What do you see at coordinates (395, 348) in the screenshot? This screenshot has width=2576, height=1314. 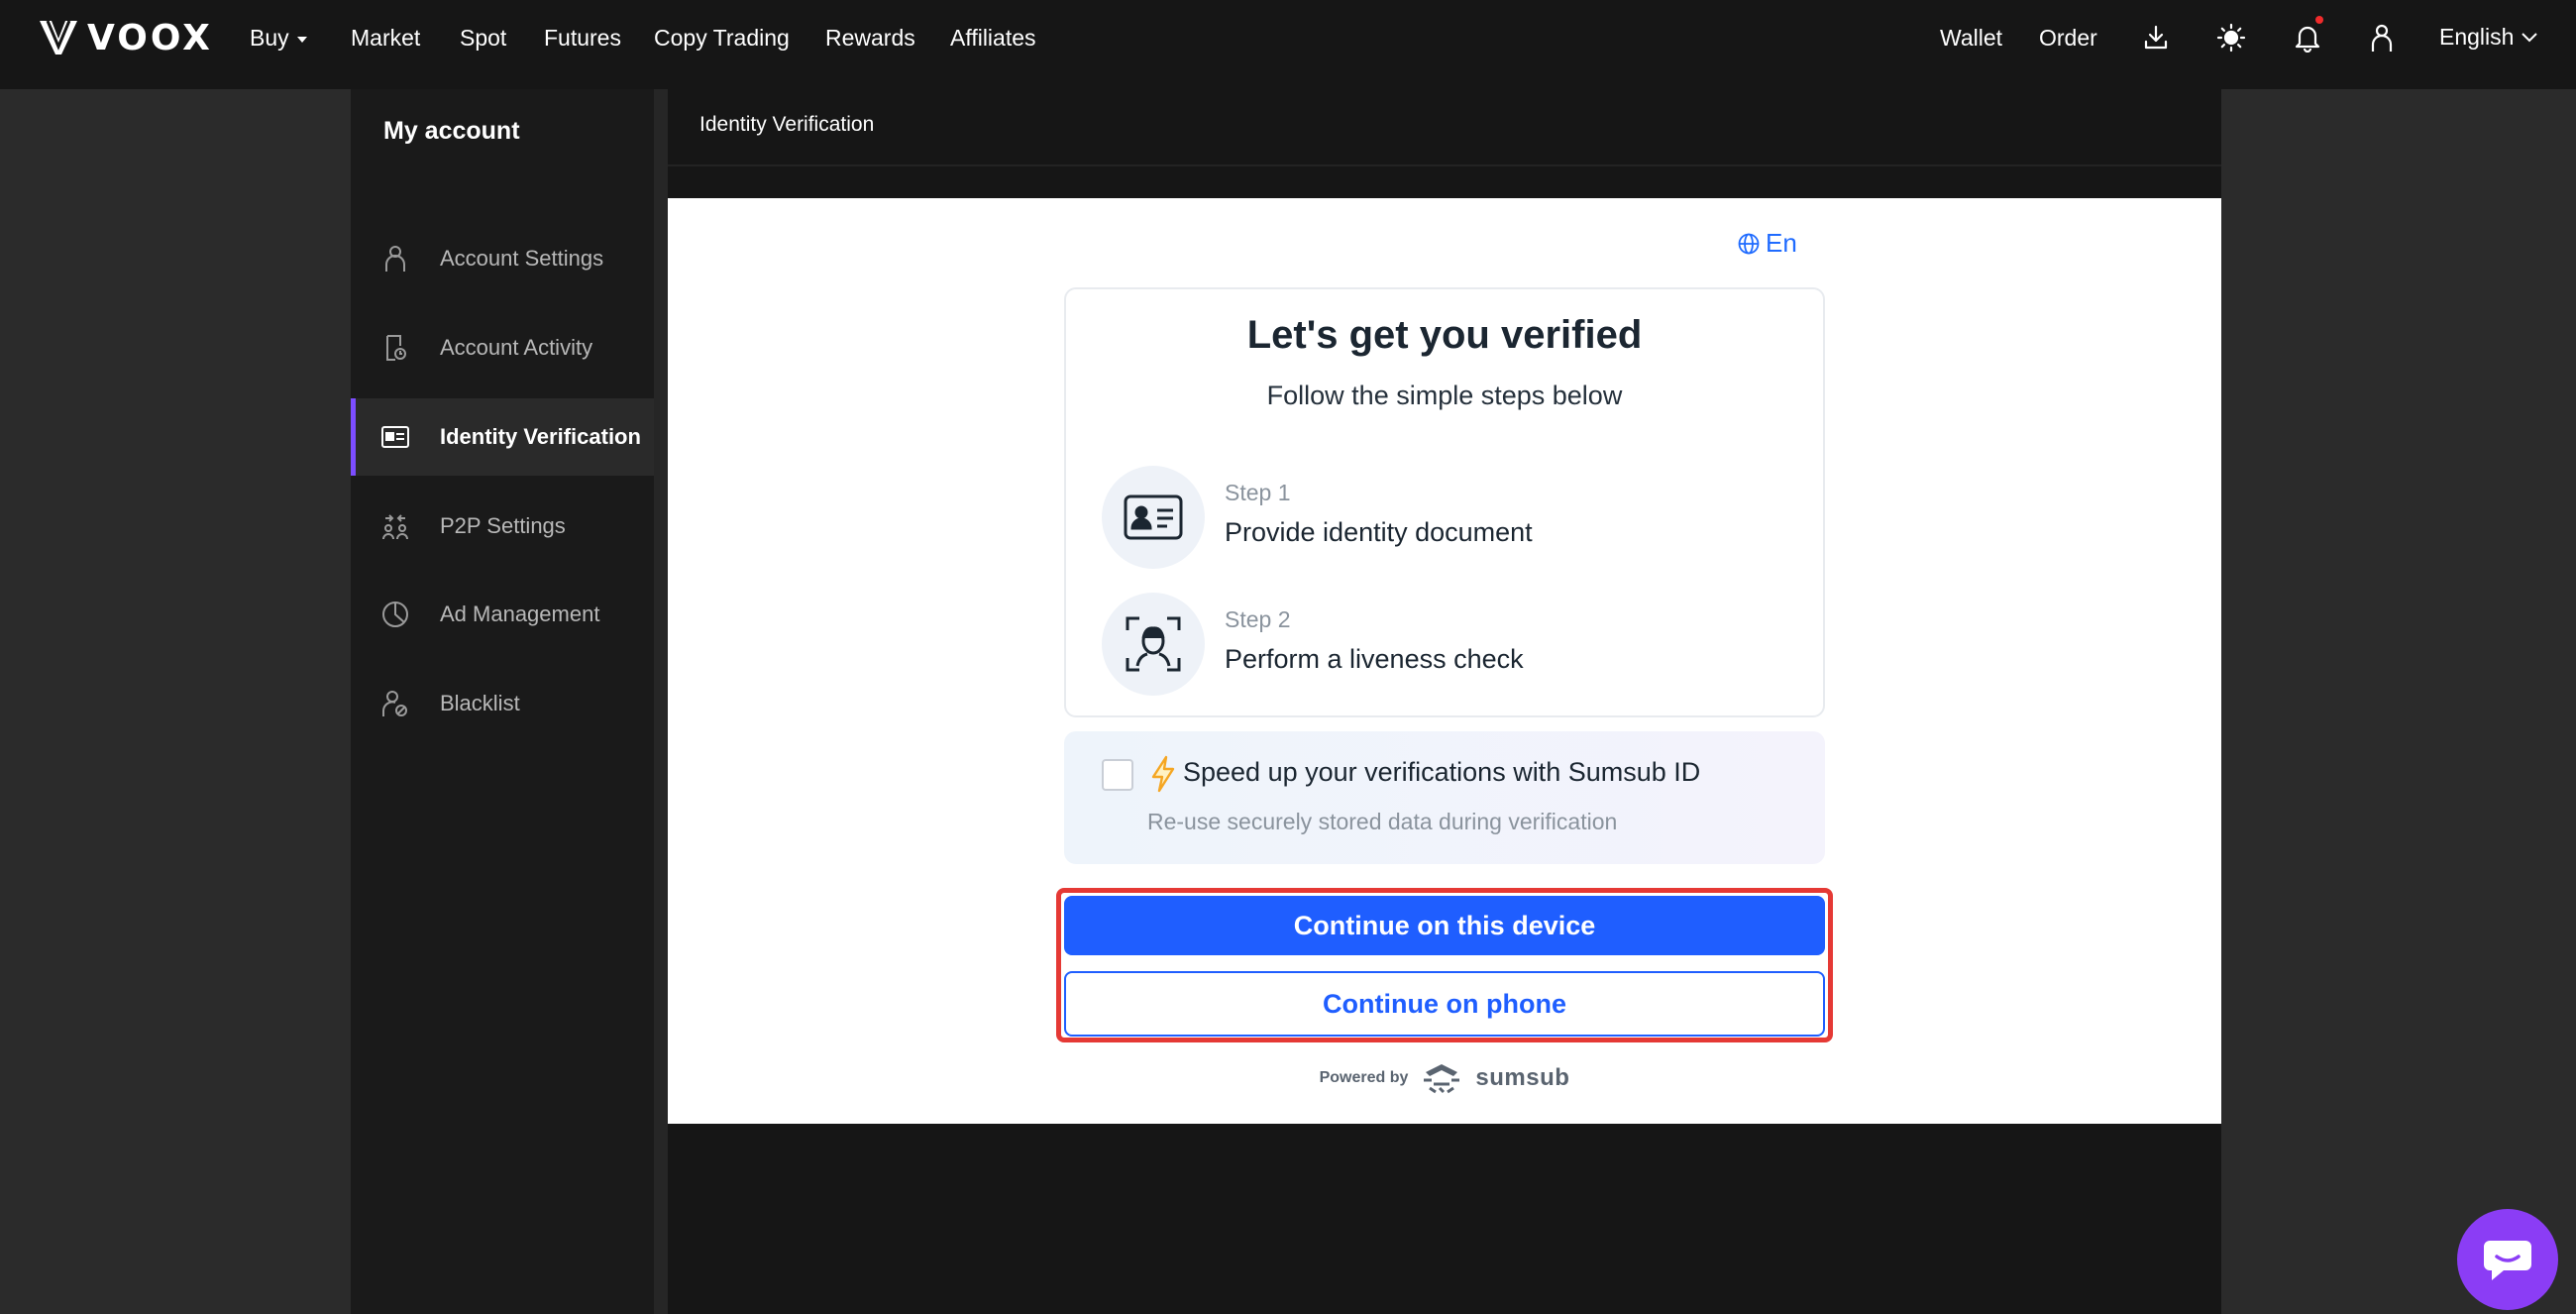 I see `activity-log-icon` at bounding box center [395, 348].